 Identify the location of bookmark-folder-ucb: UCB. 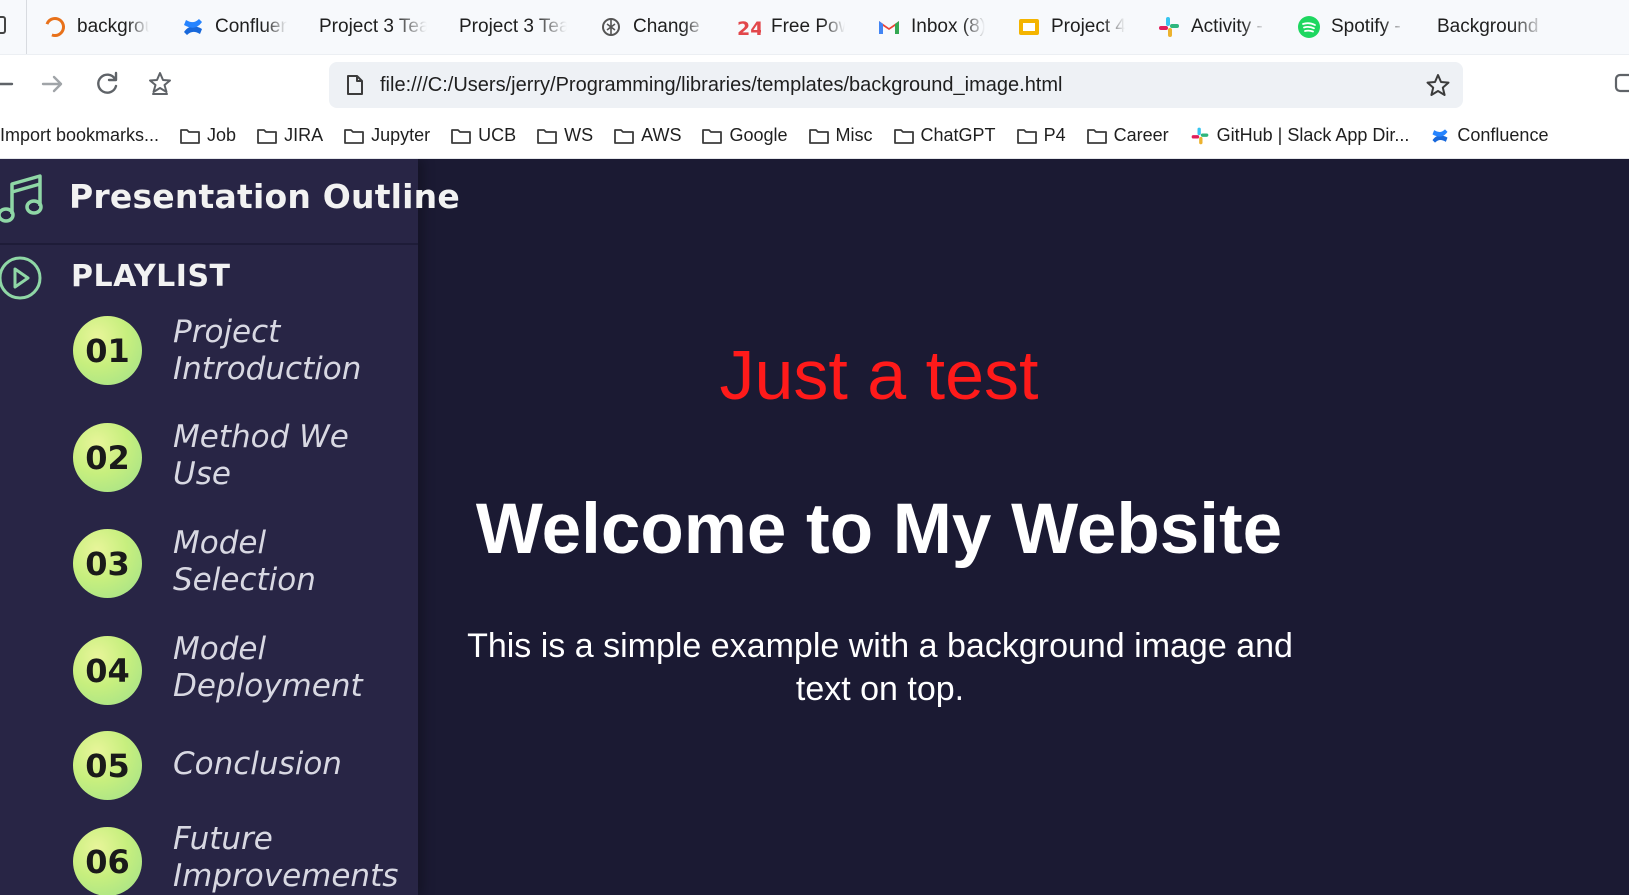
(483, 135).